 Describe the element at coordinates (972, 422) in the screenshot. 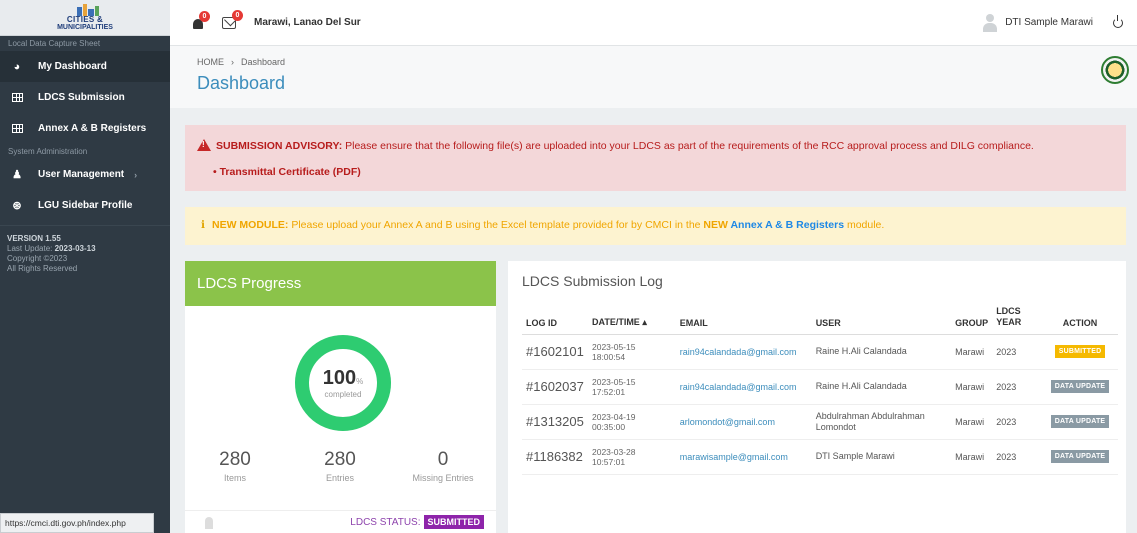

I see `log-group: Marawi` at that location.